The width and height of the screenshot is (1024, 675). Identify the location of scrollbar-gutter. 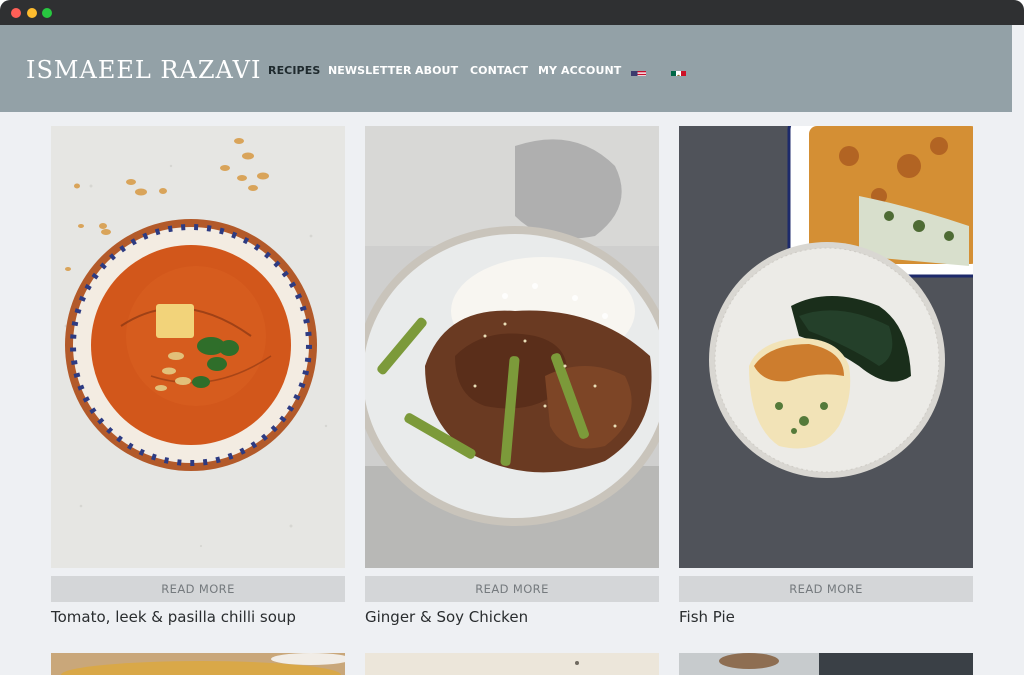
(1018, 350).